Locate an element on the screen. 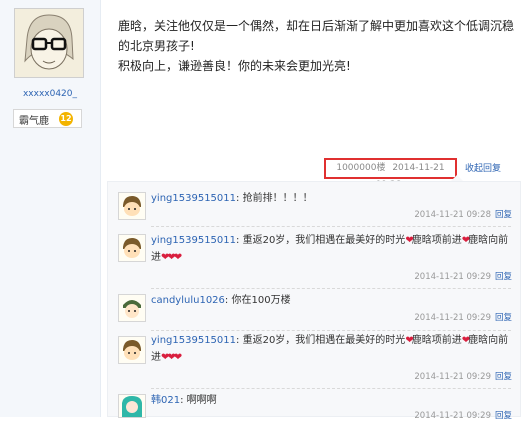  reply-message: 抢前排！！！！ is located at coordinates (277, 198).